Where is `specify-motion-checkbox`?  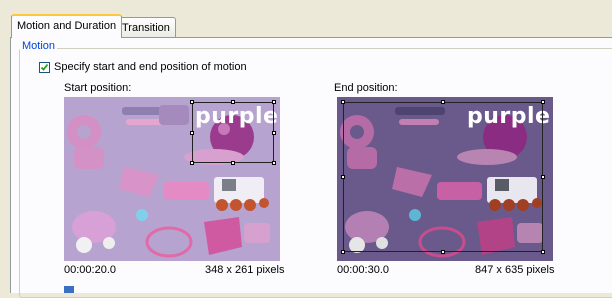
specify-motion-checkbox is located at coordinates (44, 67).